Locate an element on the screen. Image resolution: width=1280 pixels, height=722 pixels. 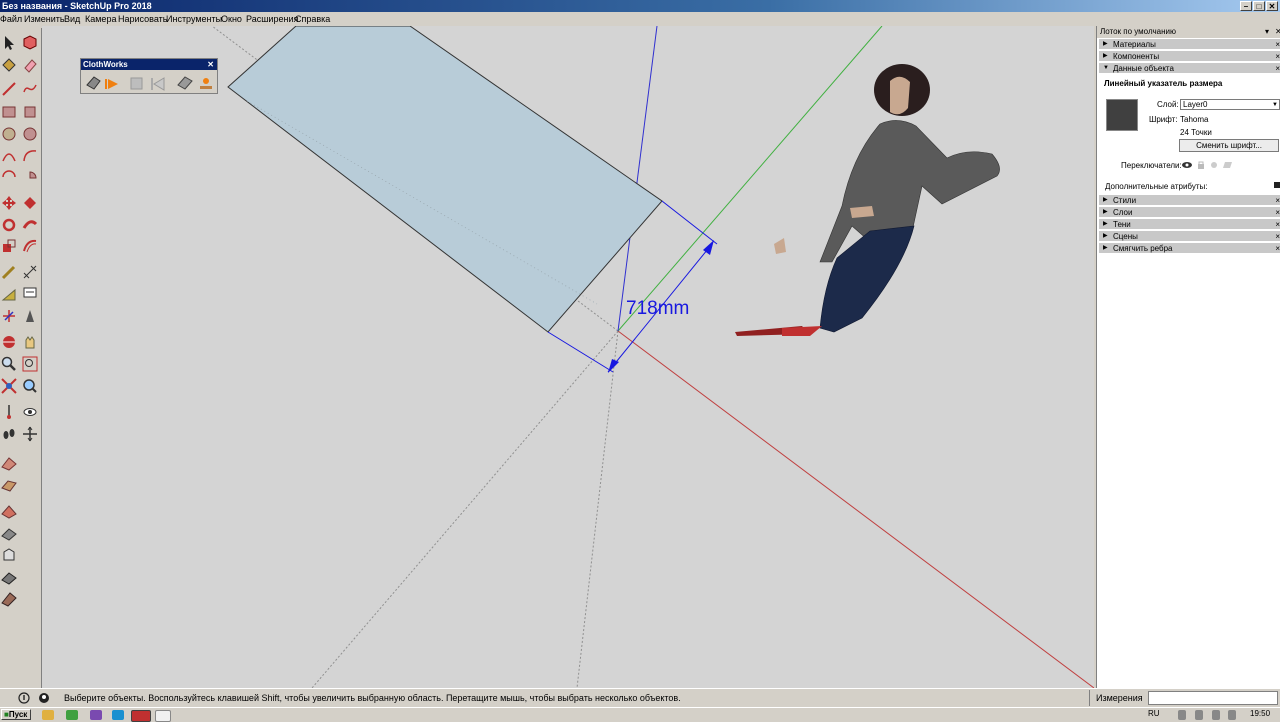
maximize-button: □ is located at coordinates (1259, 6).